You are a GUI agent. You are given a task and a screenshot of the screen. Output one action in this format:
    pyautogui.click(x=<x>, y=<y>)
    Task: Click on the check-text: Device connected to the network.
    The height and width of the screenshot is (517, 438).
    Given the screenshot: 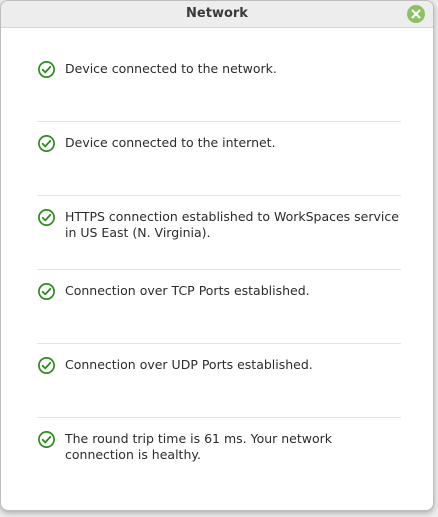 What is the action you would take?
    pyautogui.click(x=171, y=68)
    